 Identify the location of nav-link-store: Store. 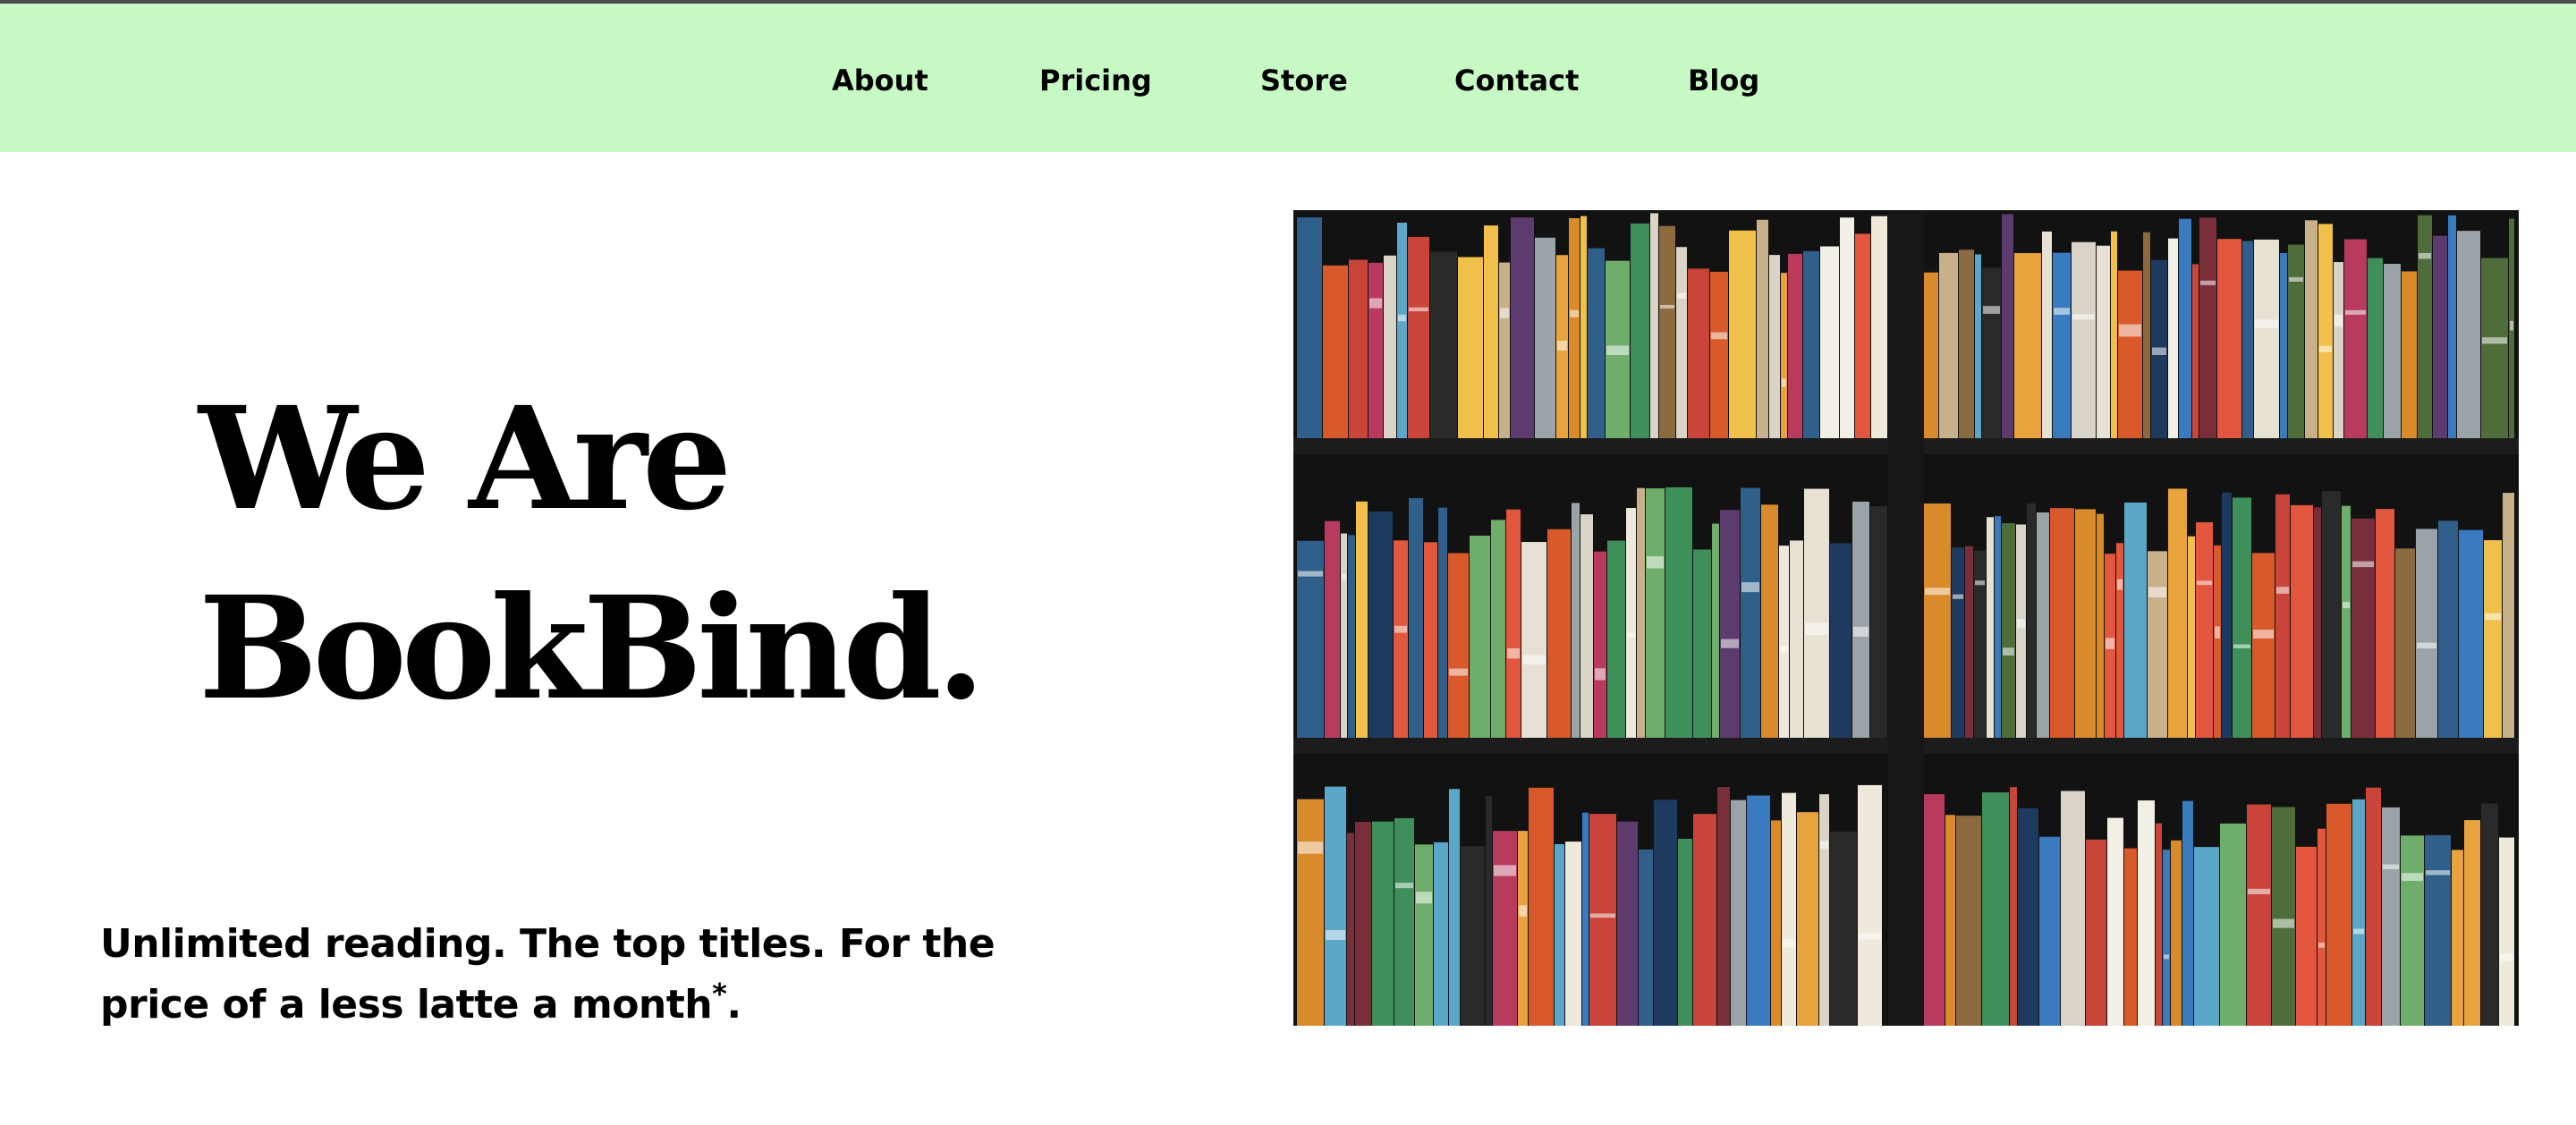
(1304, 80).